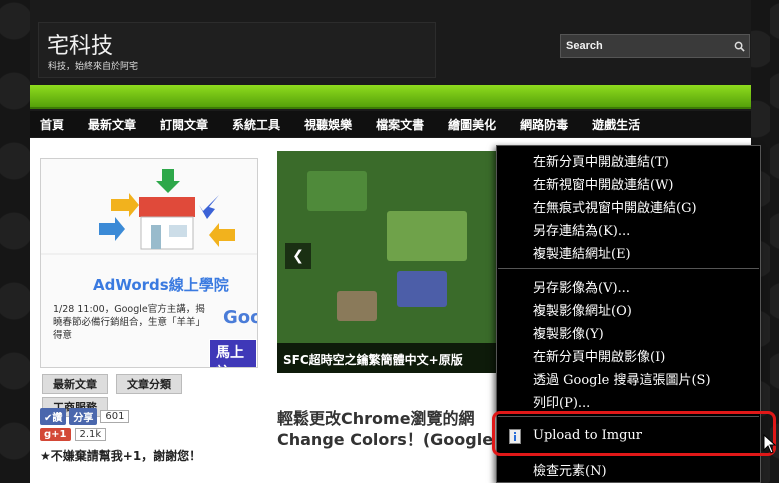 This screenshot has height=483, width=779. I want to click on post-title: 輕鬆更改Chrome瀏覽的網 Change Colors！(Google, so click(397, 429).